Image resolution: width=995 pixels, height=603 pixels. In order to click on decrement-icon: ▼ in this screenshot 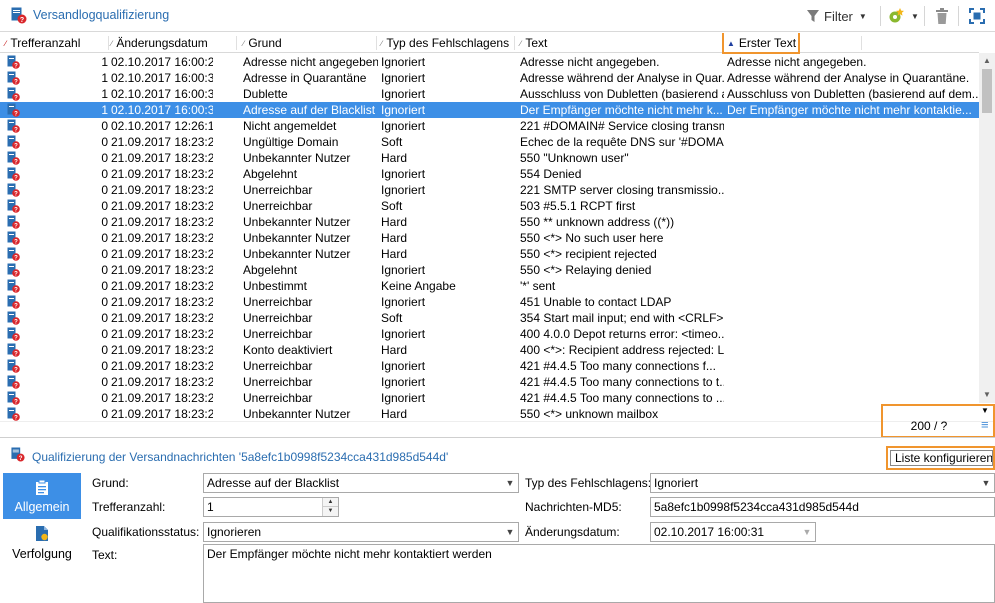, I will do `click(330, 511)`.